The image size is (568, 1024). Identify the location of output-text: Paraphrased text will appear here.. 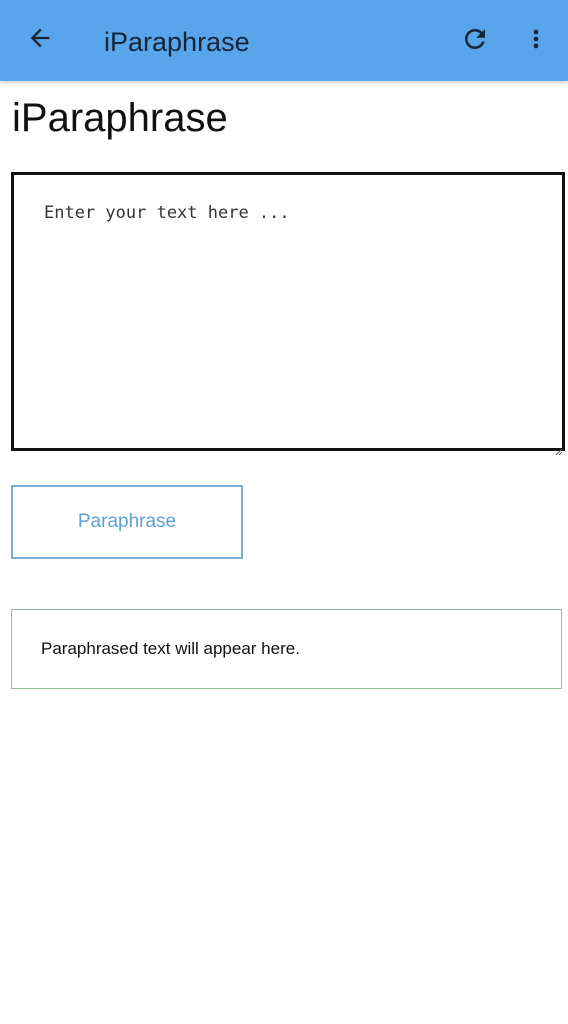
(170, 648).